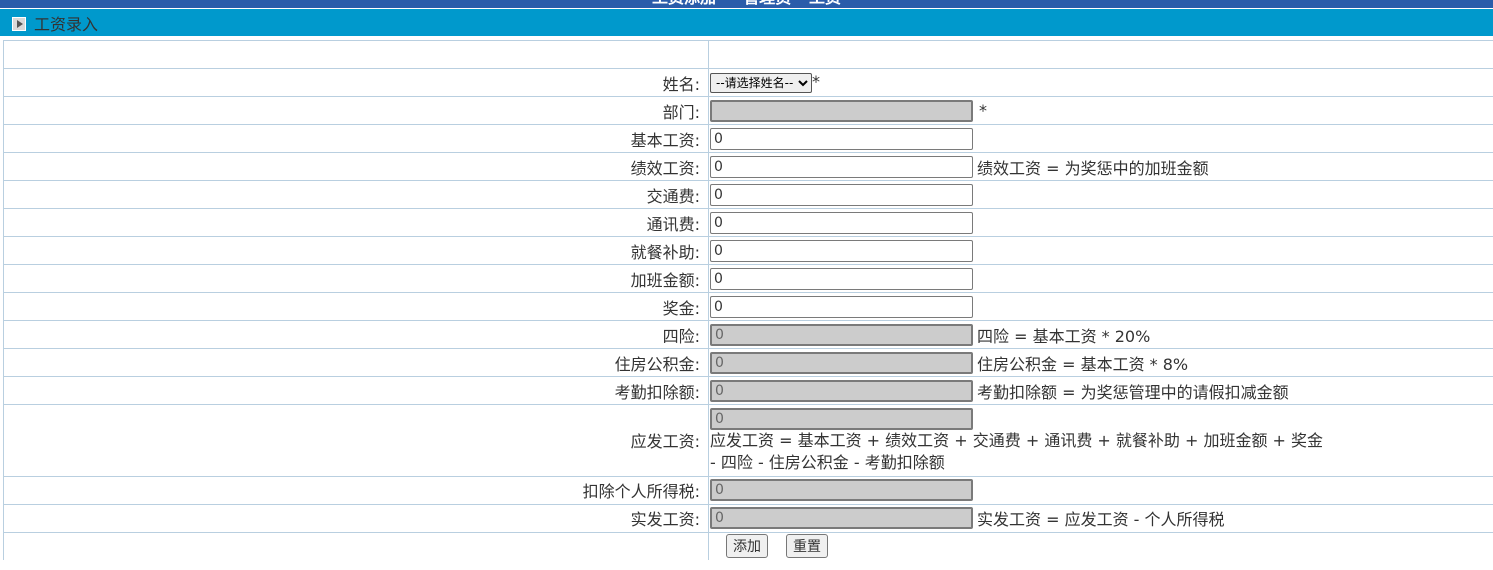 This screenshot has height=570, width=1493. What do you see at coordinates (356, 82) in the screenshot?
I see `name-label: 姓名:` at bounding box center [356, 82].